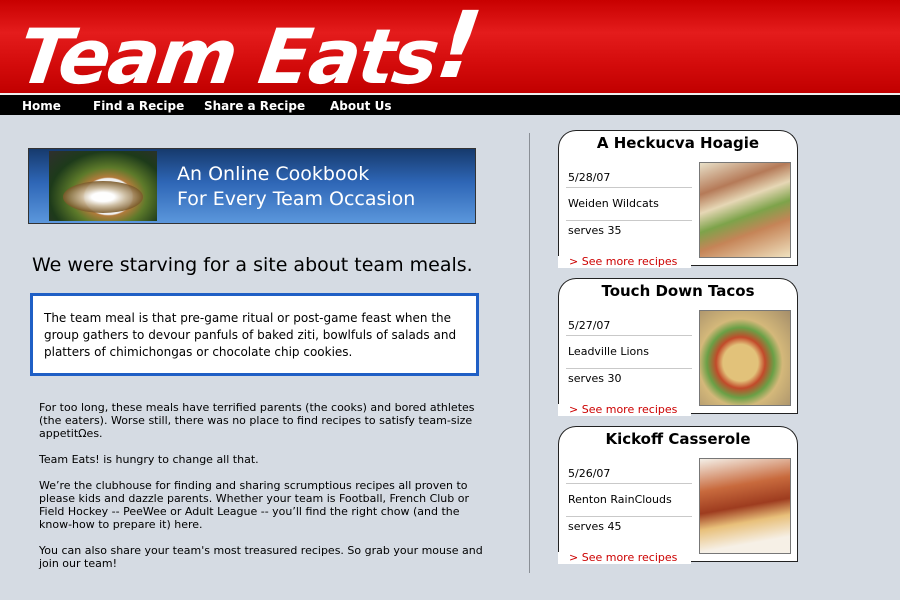 Image resolution: width=900 pixels, height=600 pixels. Describe the element at coordinates (228, 52) in the screenshot. I see `logo-text: Team Eats` at that location.